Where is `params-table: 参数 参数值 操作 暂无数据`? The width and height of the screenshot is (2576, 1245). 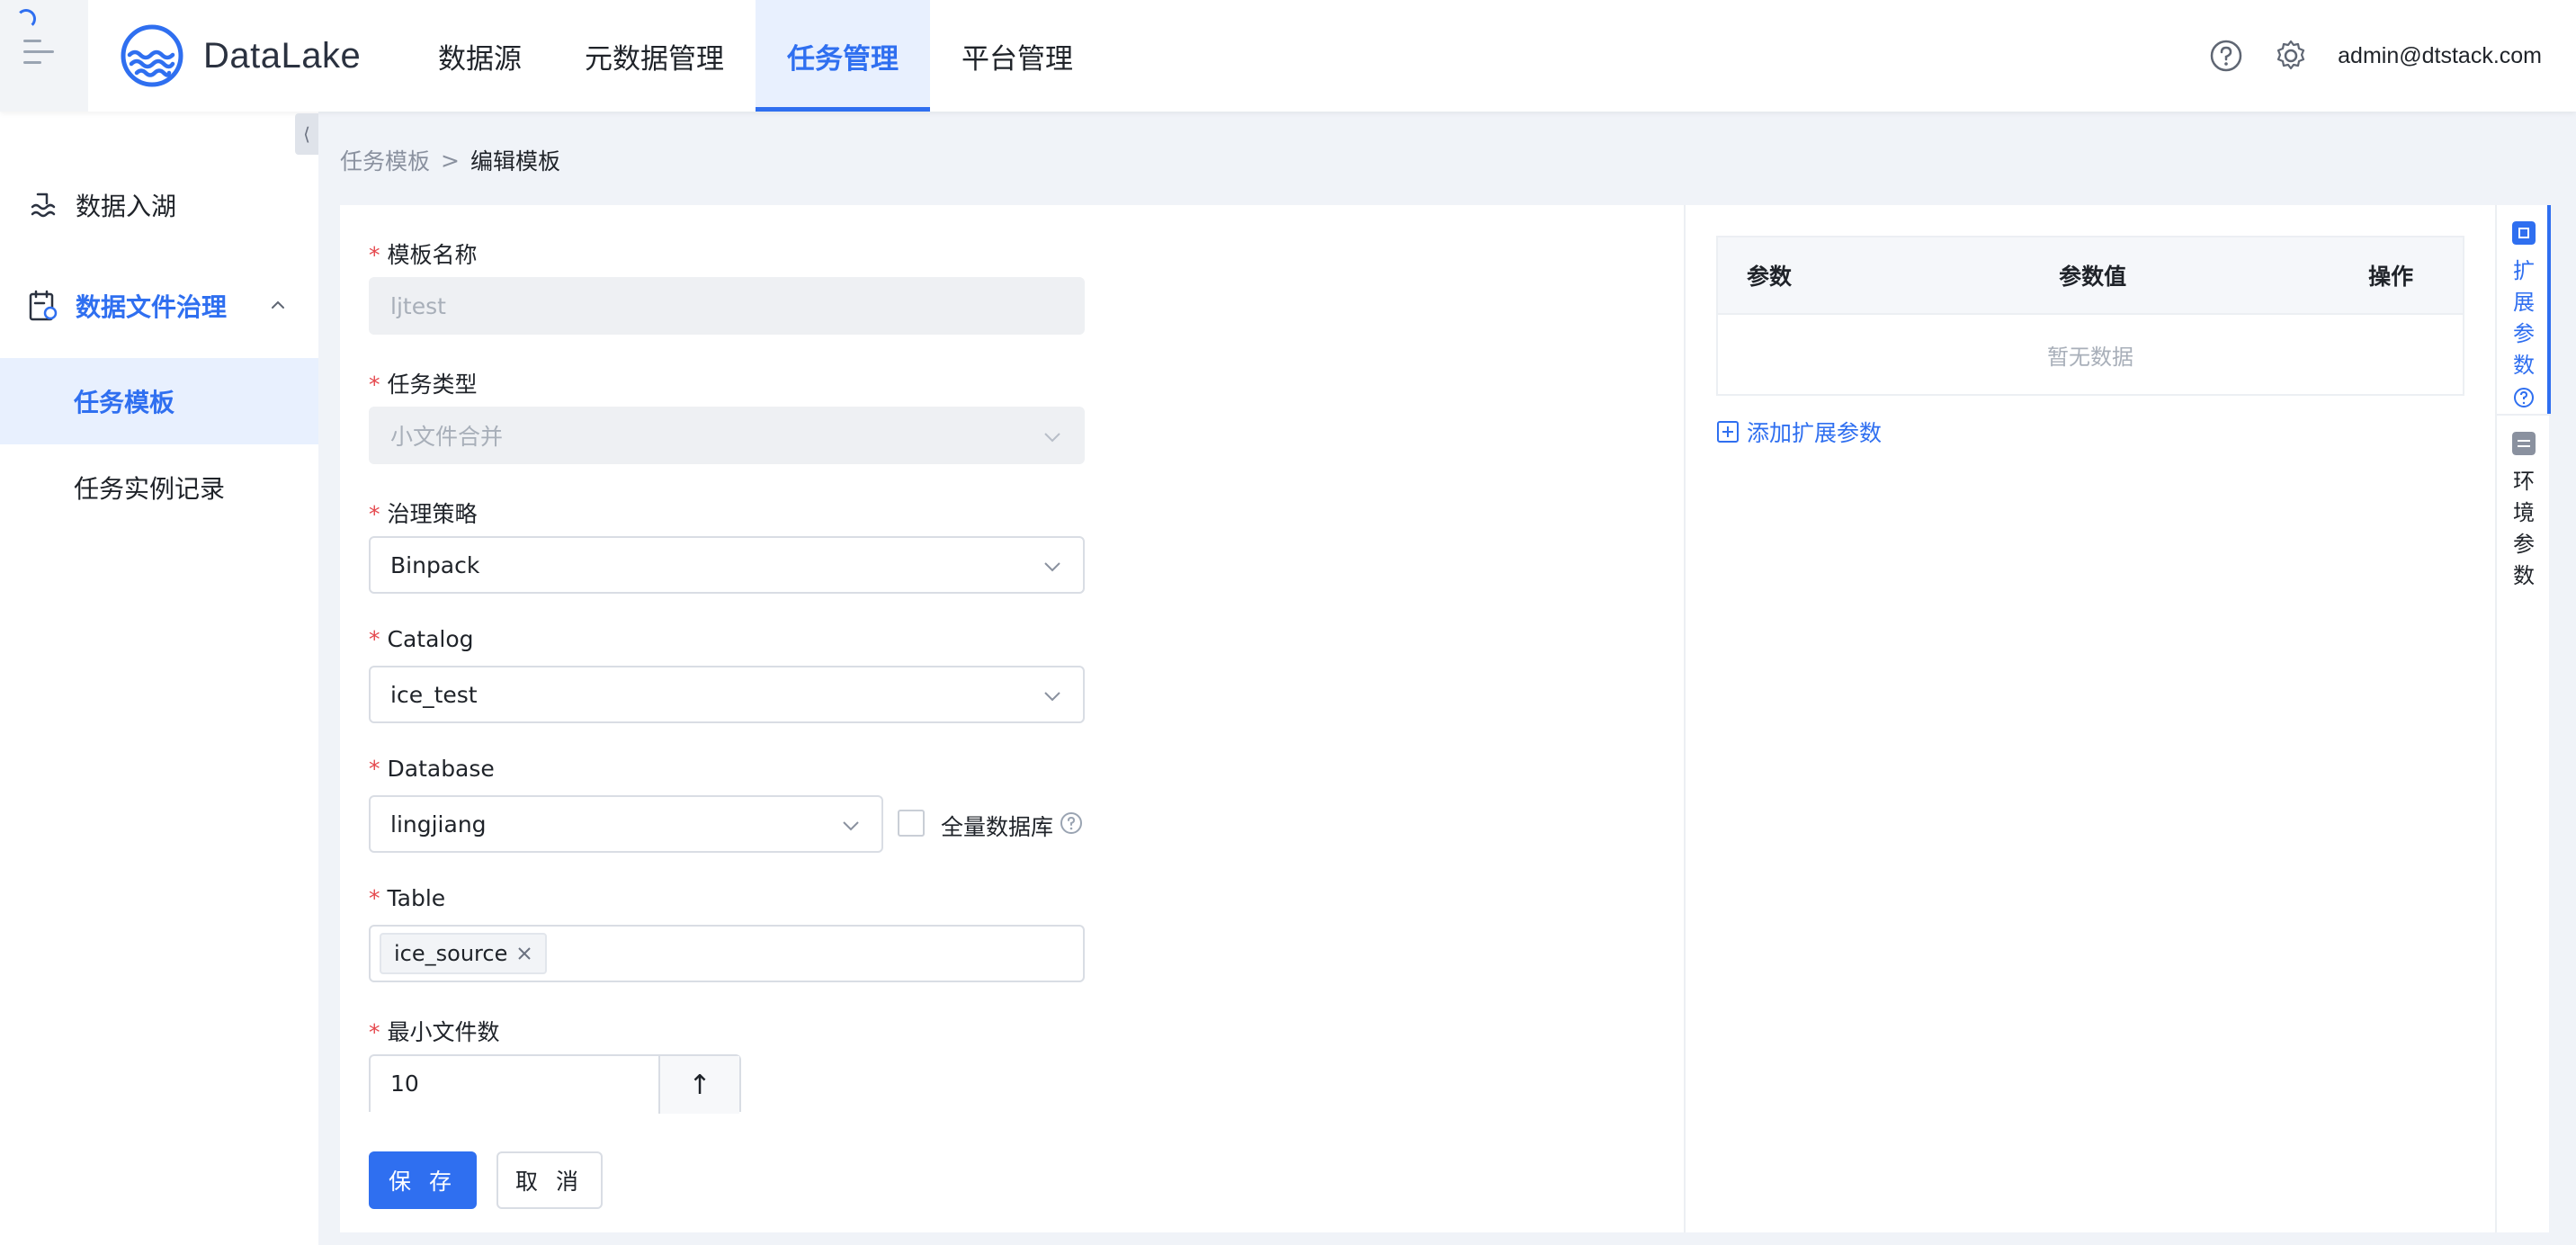 params-table: 参数 参数值 操作 暂无数据 is located at coordinates (2090, 316).